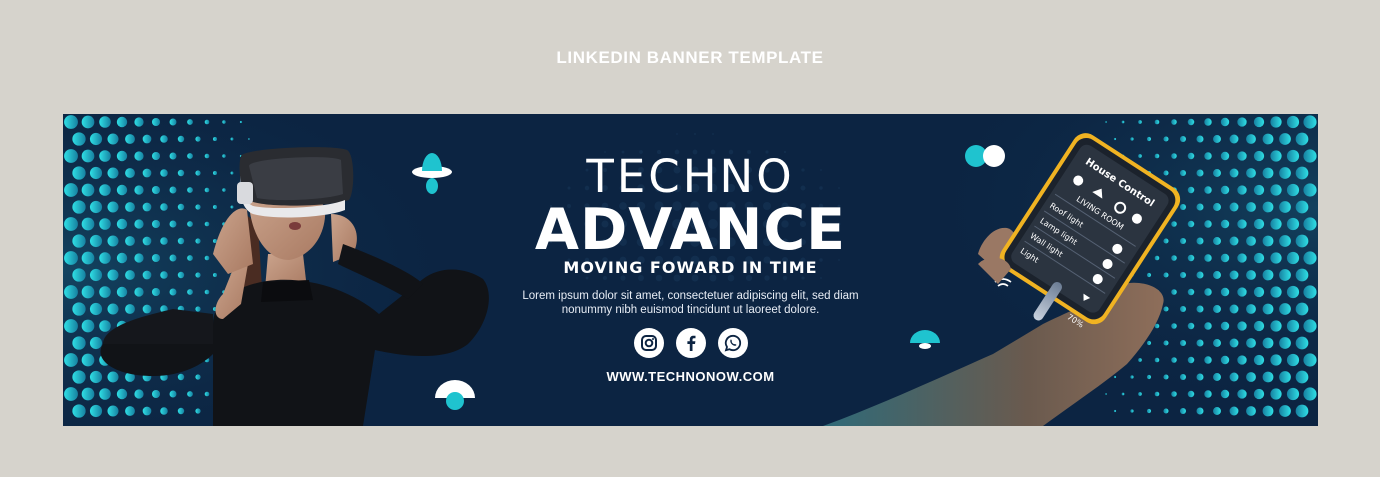 The height and width of the screenshot is (477, 1380). Describe the element at coordinates (690, 267) in the screenshot. I see `tagline: MOVING FOWARD IN TIME` at that location.